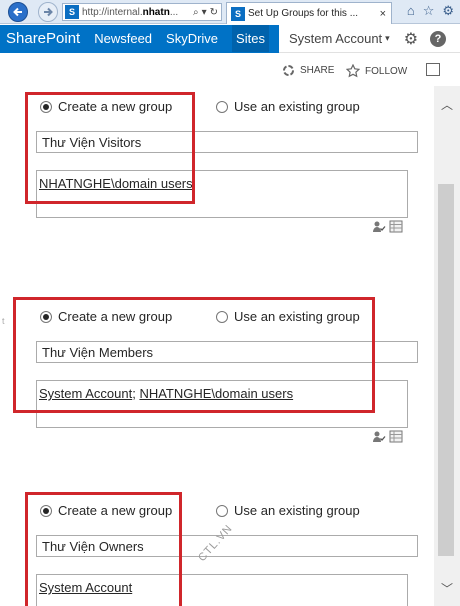  Describe the element at coordinates (433, 69) in the screenshot. I see `focus-icon` at that location.